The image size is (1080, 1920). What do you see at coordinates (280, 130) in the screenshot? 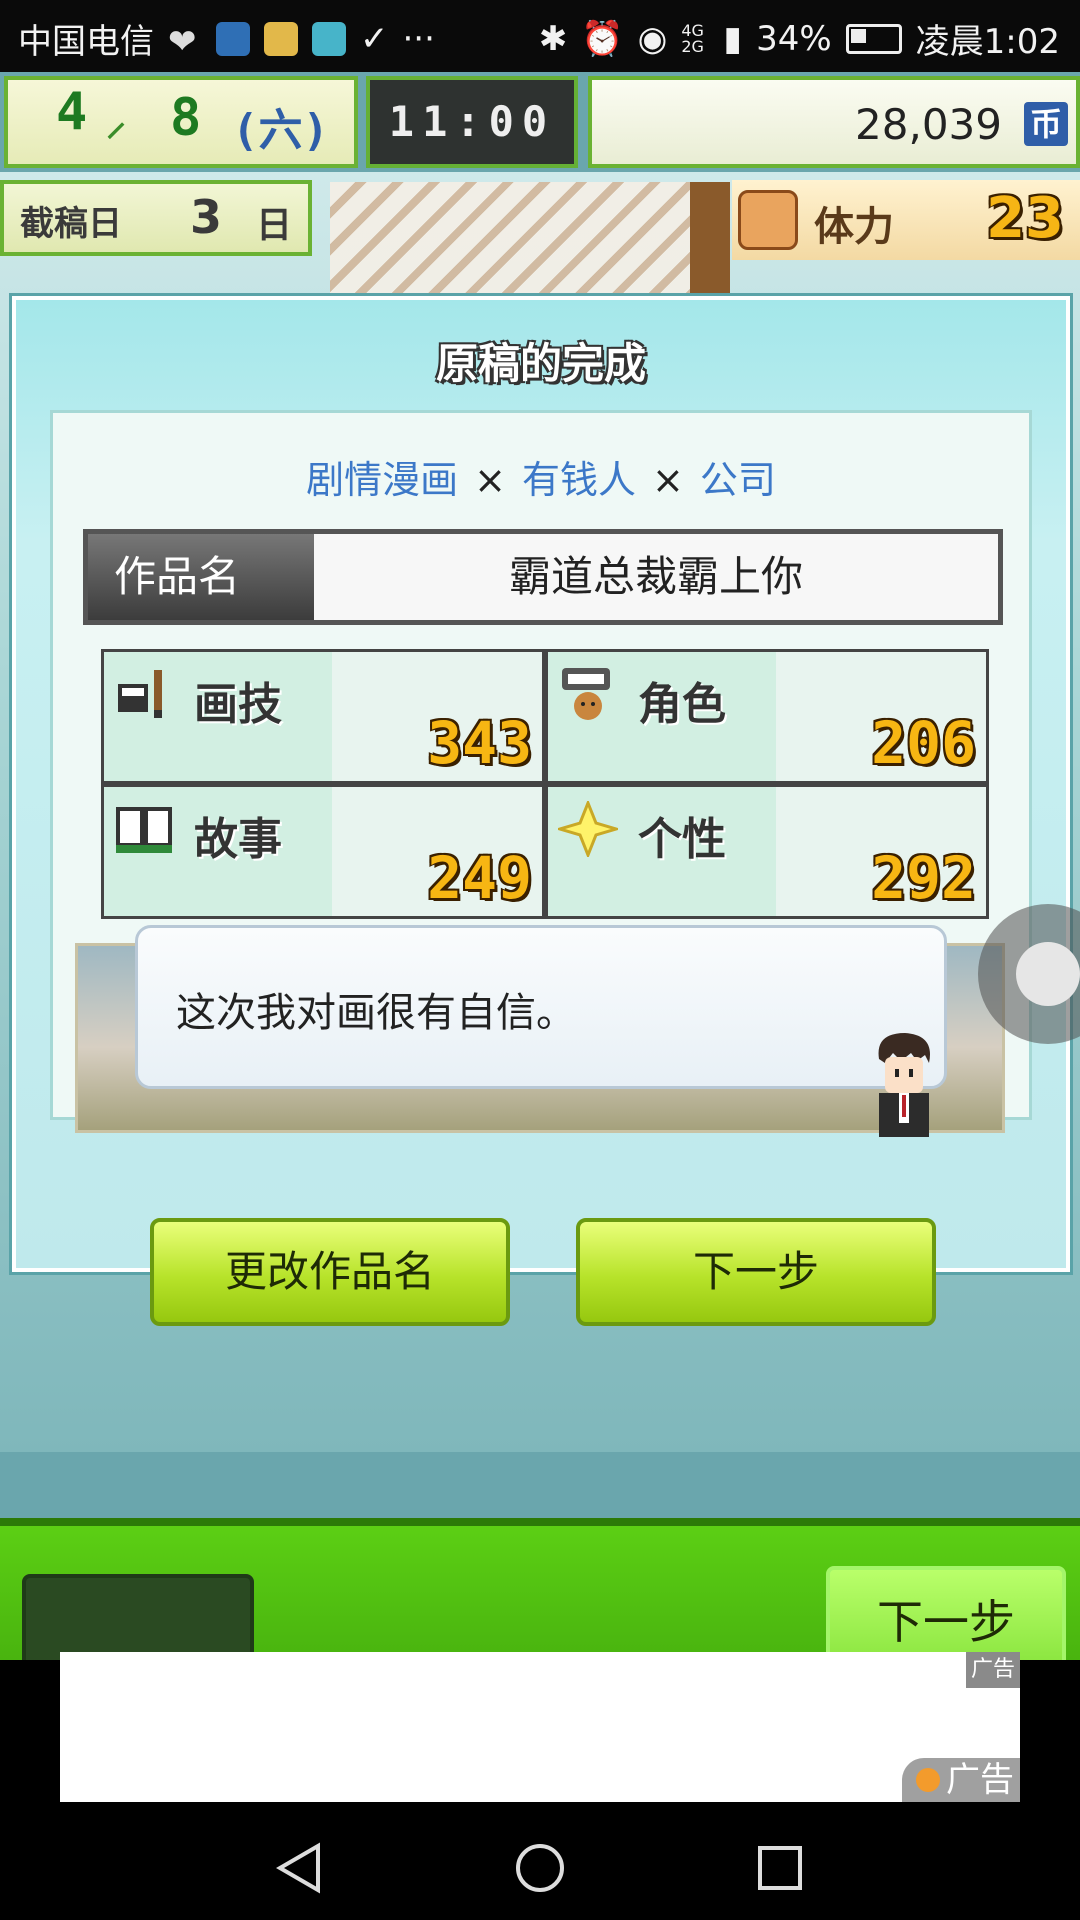
I see `date-weekday: (六)` at bounding box center [280, 130].